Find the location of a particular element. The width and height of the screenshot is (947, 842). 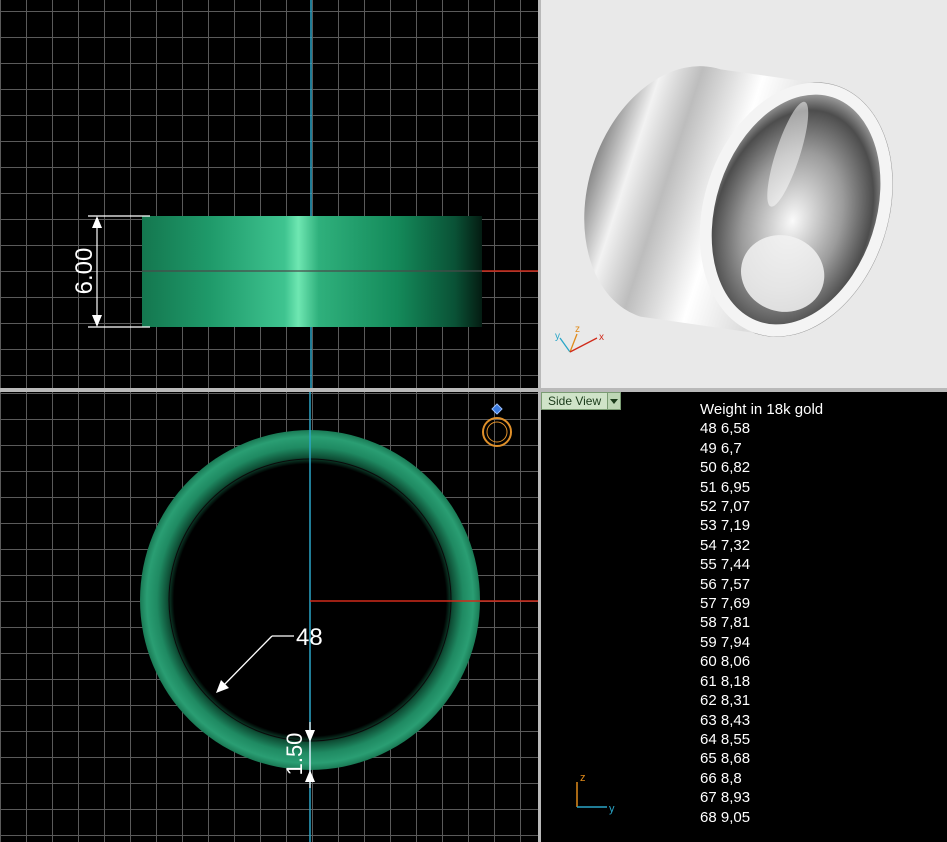

axis-x-label: x is located at coordinates (601, 337).